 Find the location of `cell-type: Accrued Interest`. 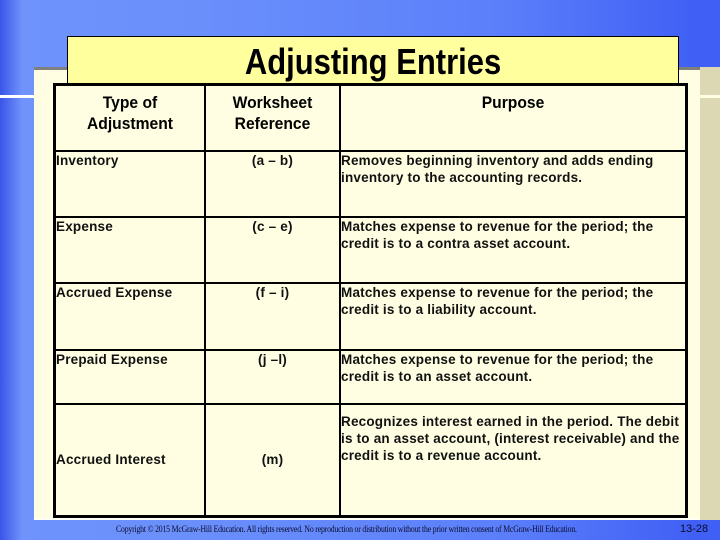

cell-type: Accrued Interest is located at coordinates (129, 460).